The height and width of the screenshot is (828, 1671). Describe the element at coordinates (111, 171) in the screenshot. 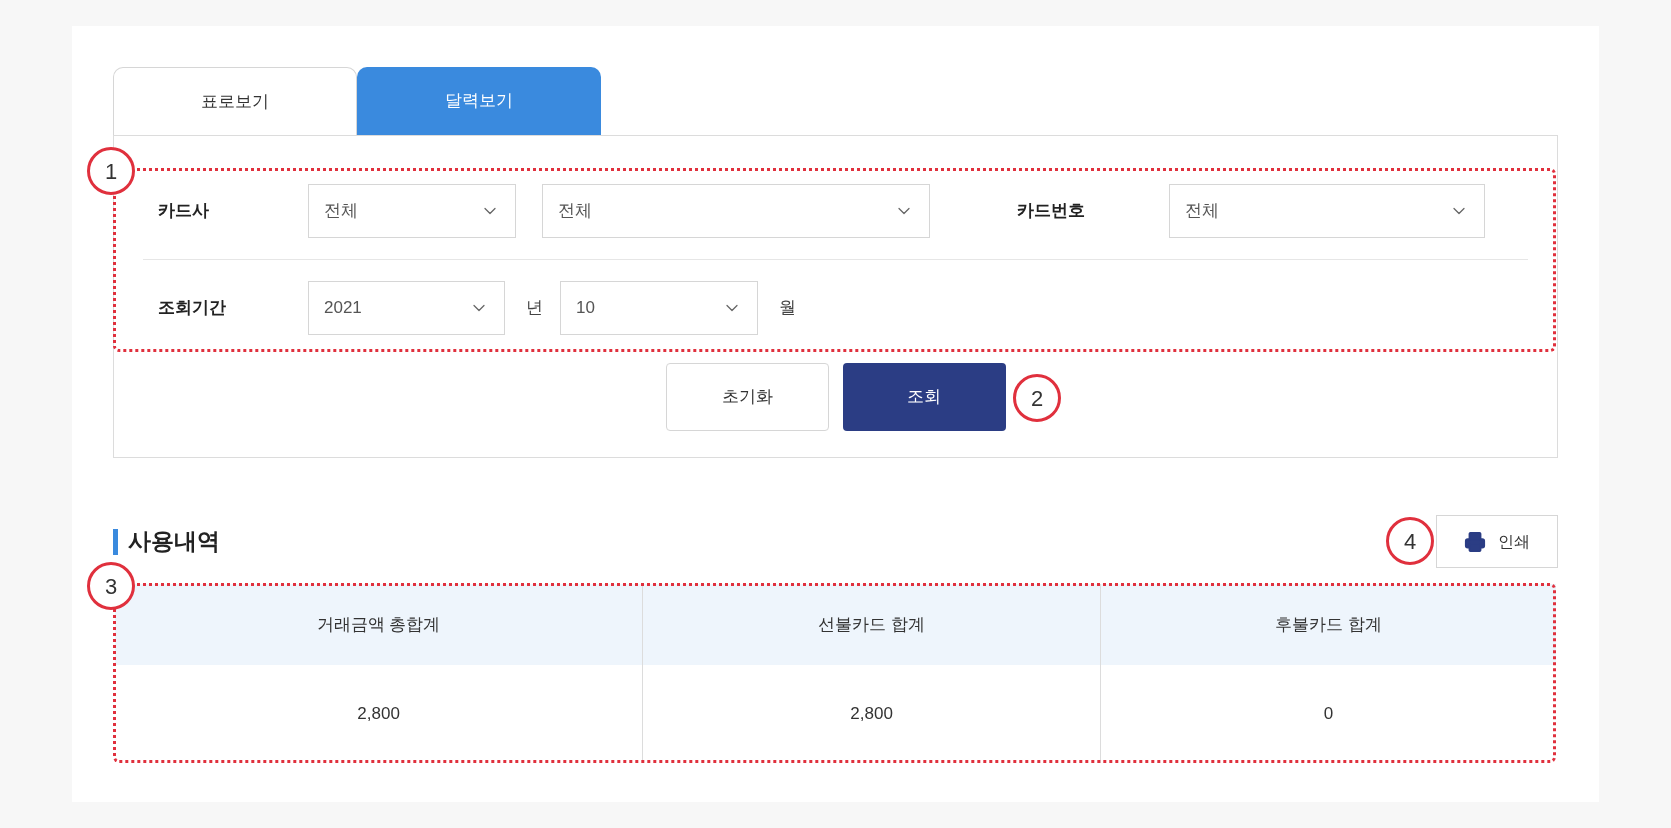

I see `annotation-marker: 1` at that location.